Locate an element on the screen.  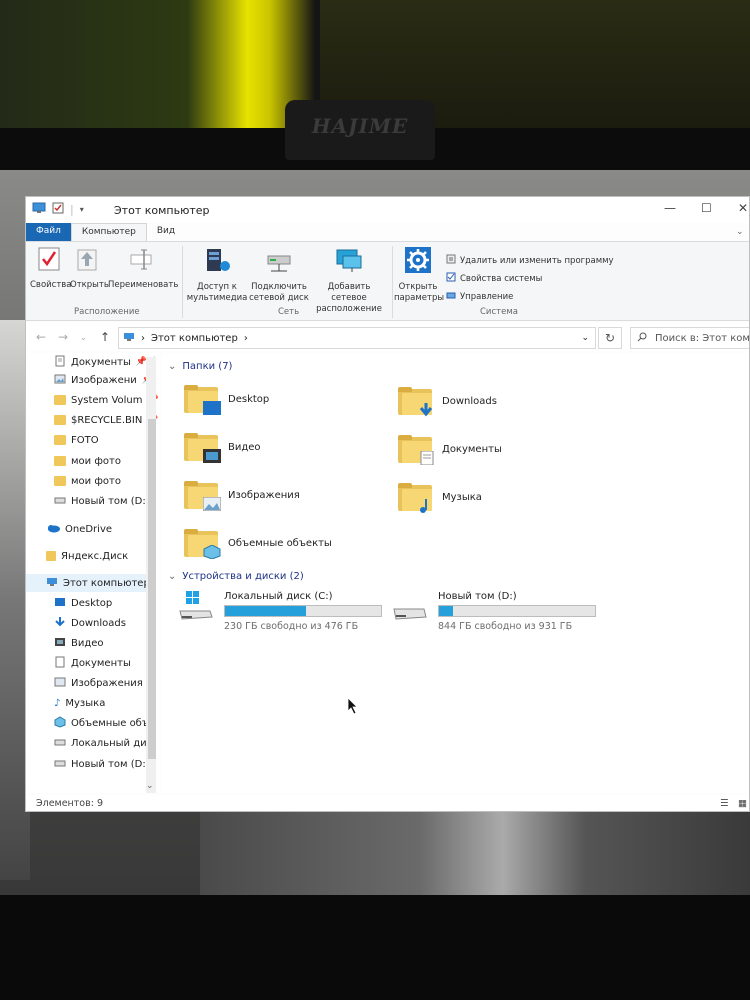
map-drive-label-2: сетевой диск is located at coordinates (279, 298).